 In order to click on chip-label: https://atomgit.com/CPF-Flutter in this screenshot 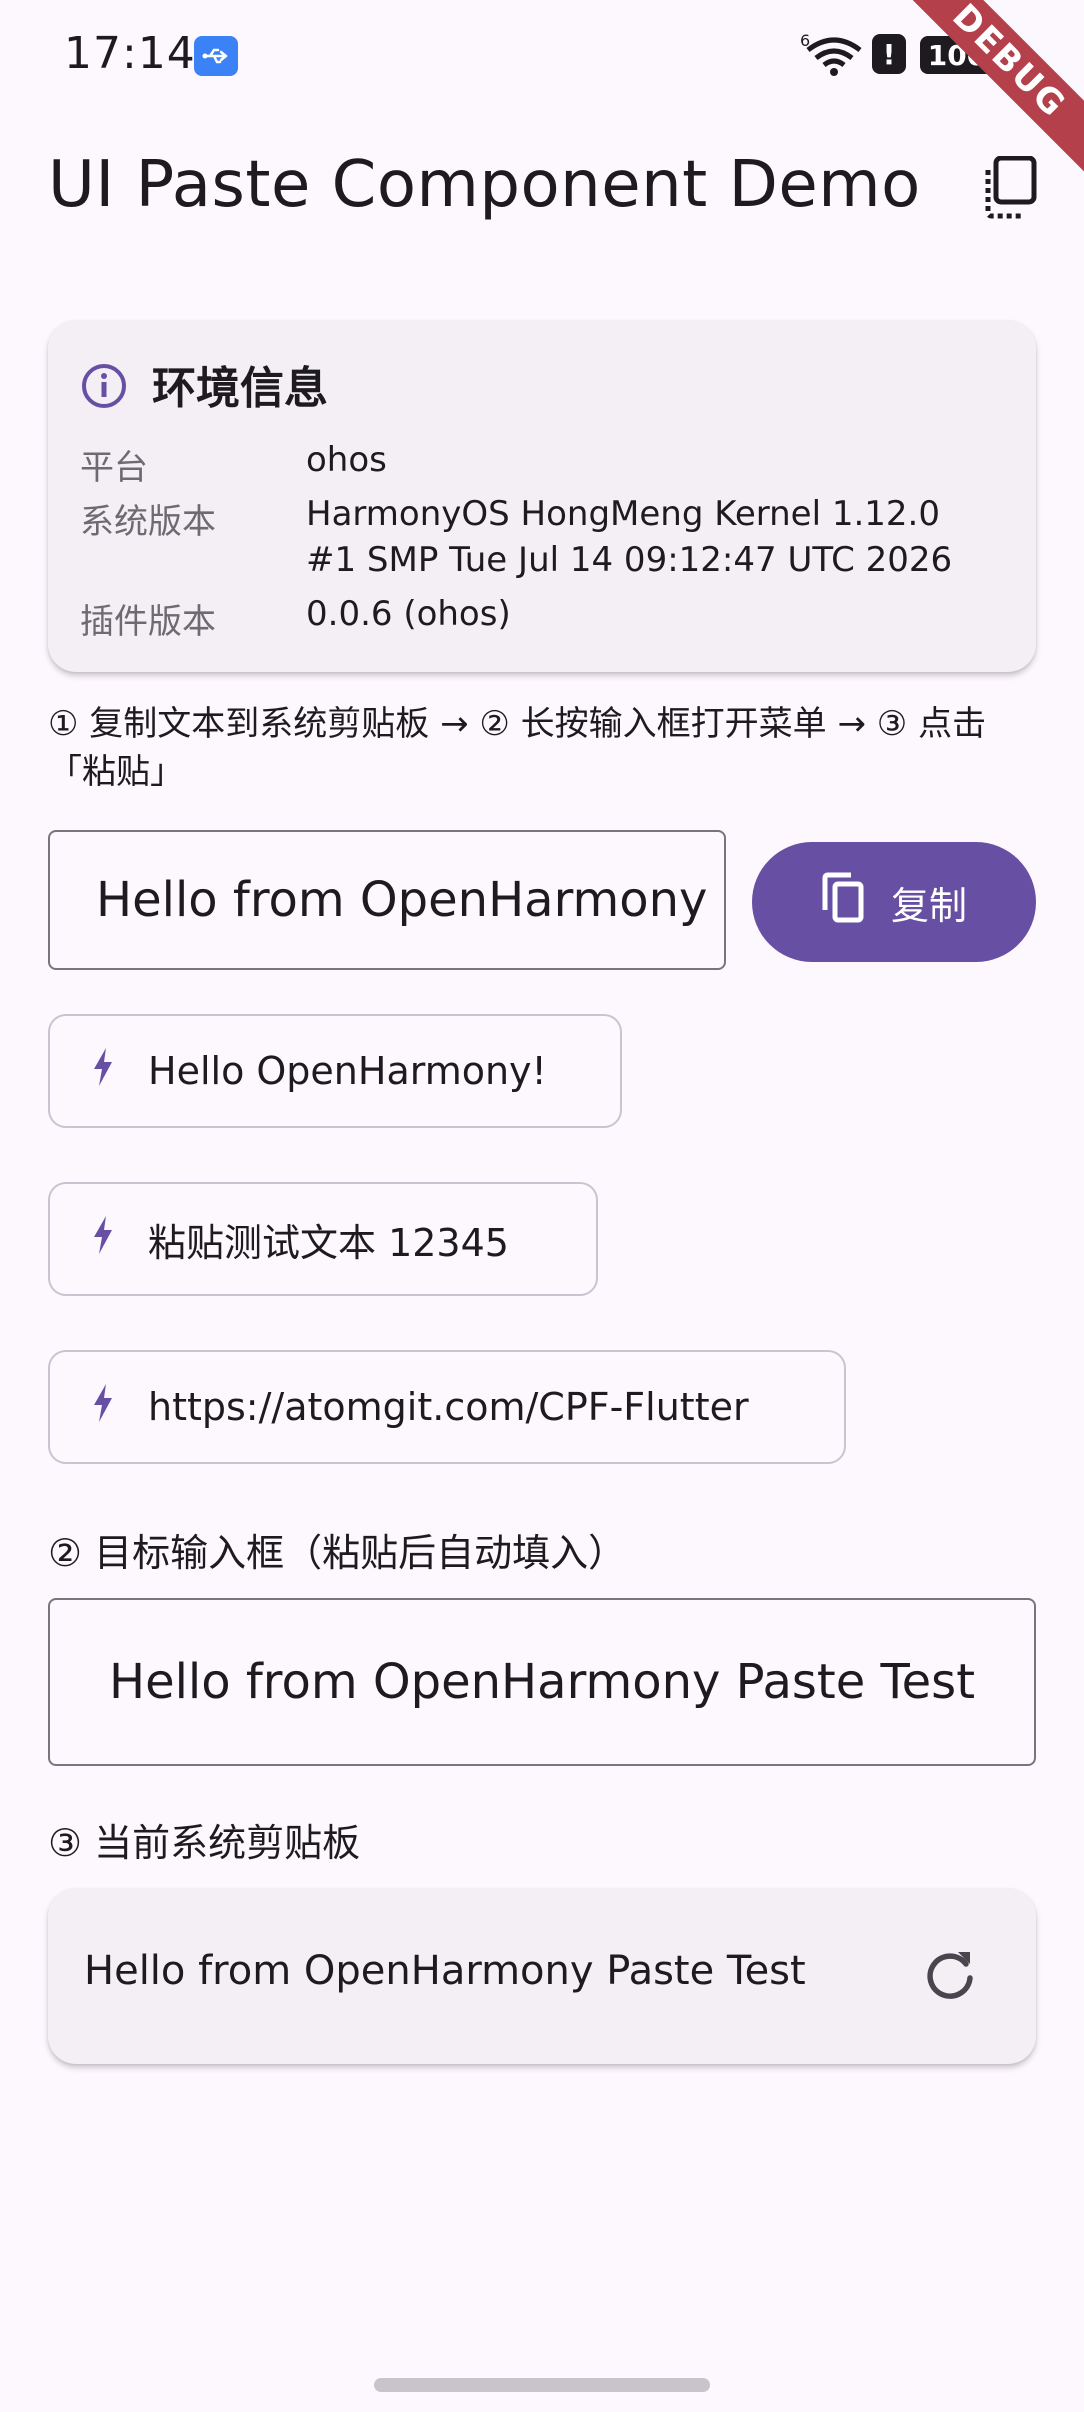, I will do `click(448, 1407)`.